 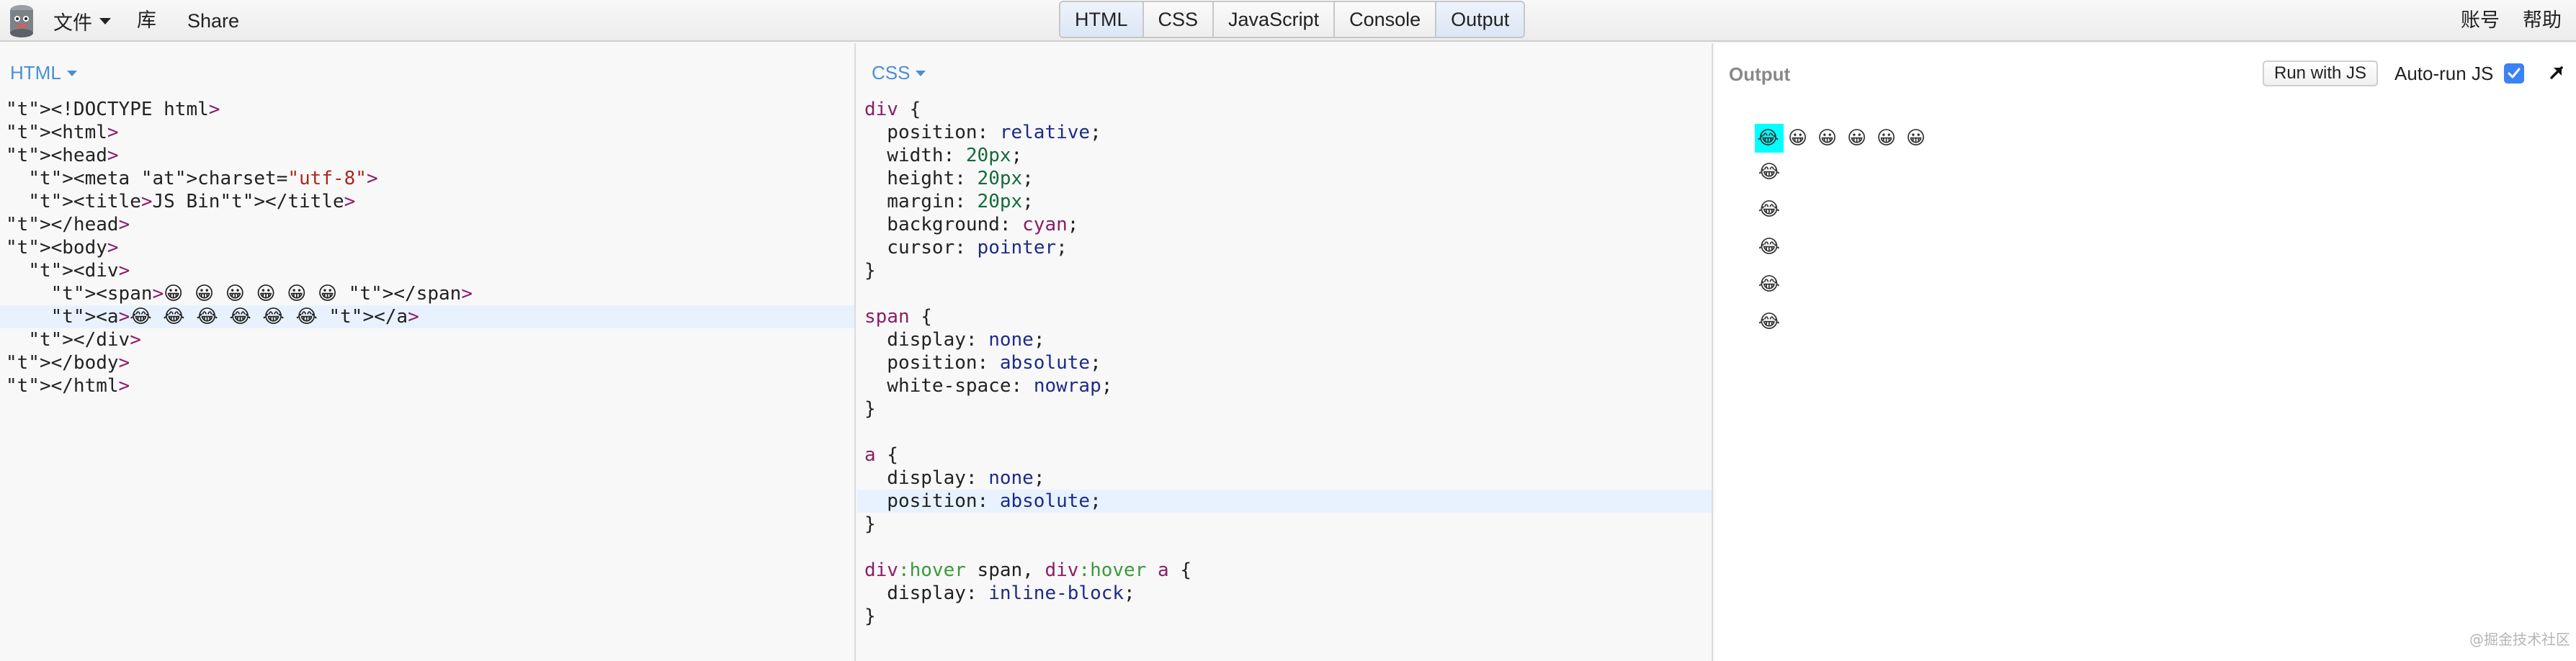 I want to click on tab-console: Console, so click(x=1386, y=19).